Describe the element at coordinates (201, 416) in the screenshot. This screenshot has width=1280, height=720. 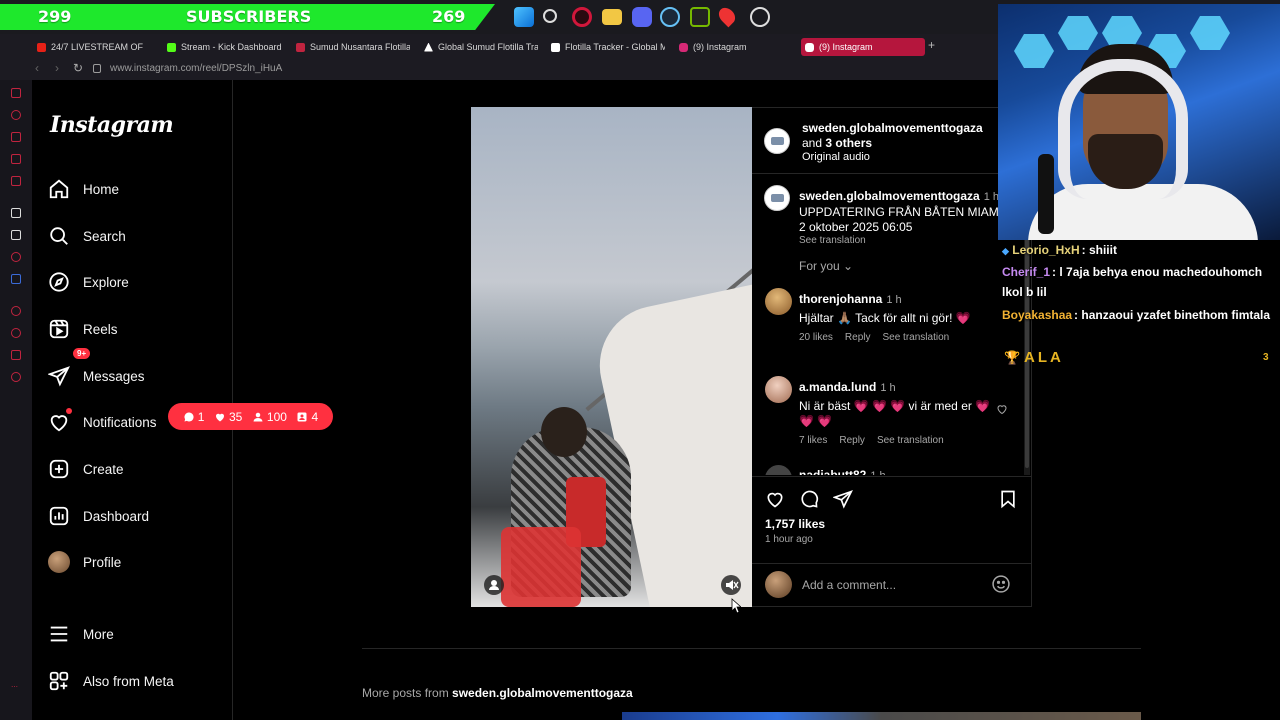
I see `pill-comments-count: 1` at that location.